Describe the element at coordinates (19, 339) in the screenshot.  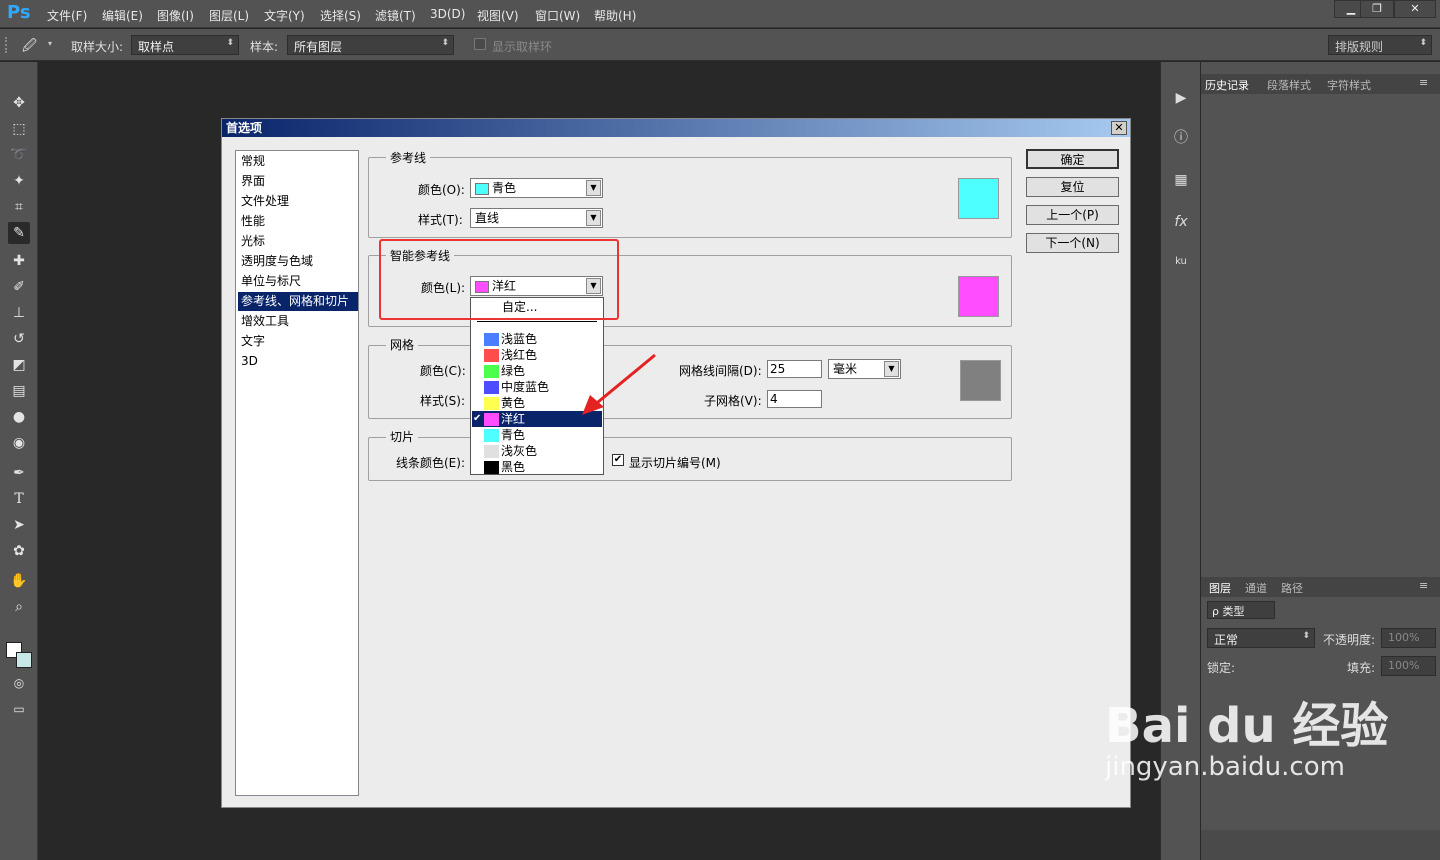
I see `history-brush-icon: ↺` at that location.